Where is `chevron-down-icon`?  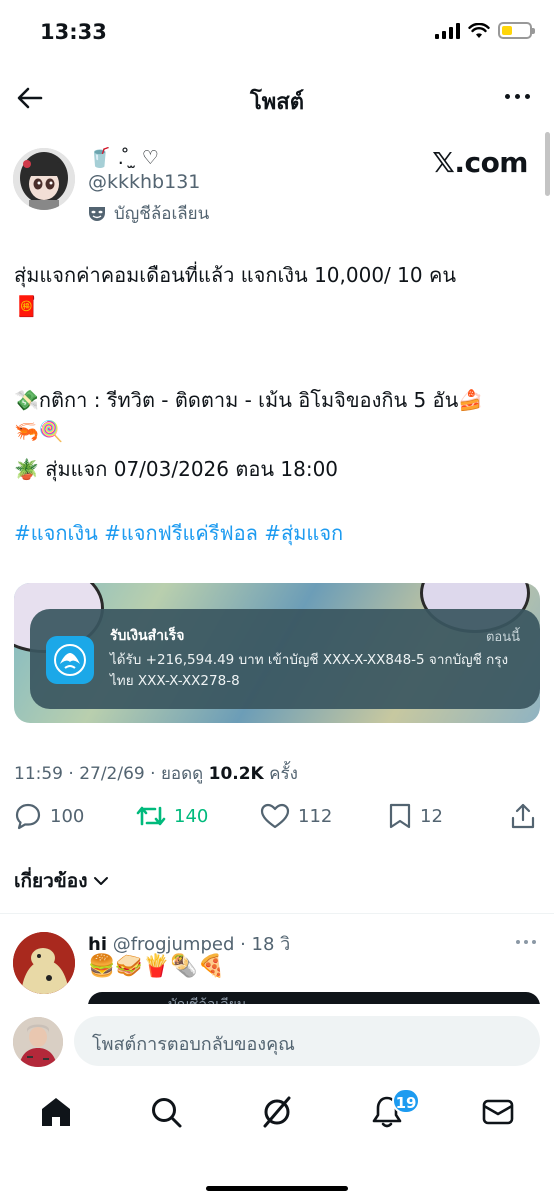 chevron-down-icon is located at coordinates (101, 881).